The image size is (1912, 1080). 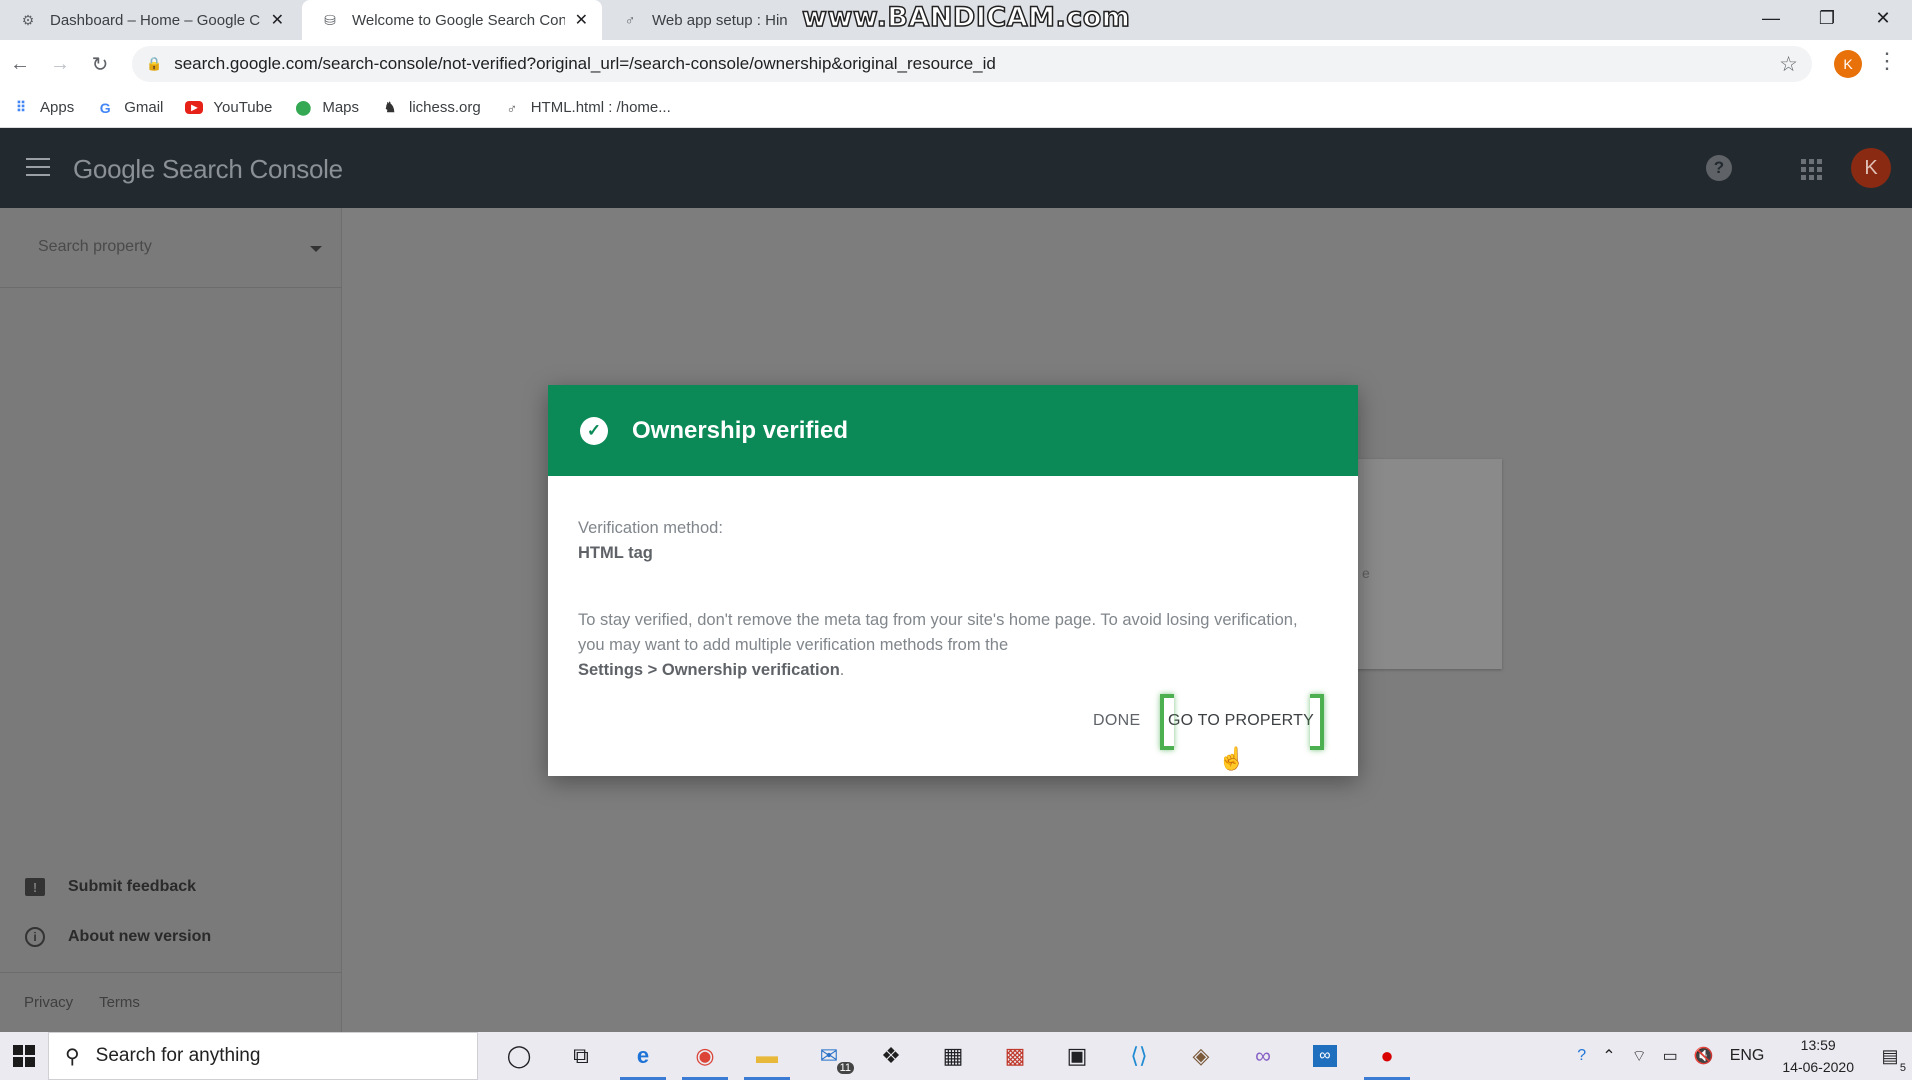 I want to click on info-icon-wrap: i, so click(x=35, y=937).